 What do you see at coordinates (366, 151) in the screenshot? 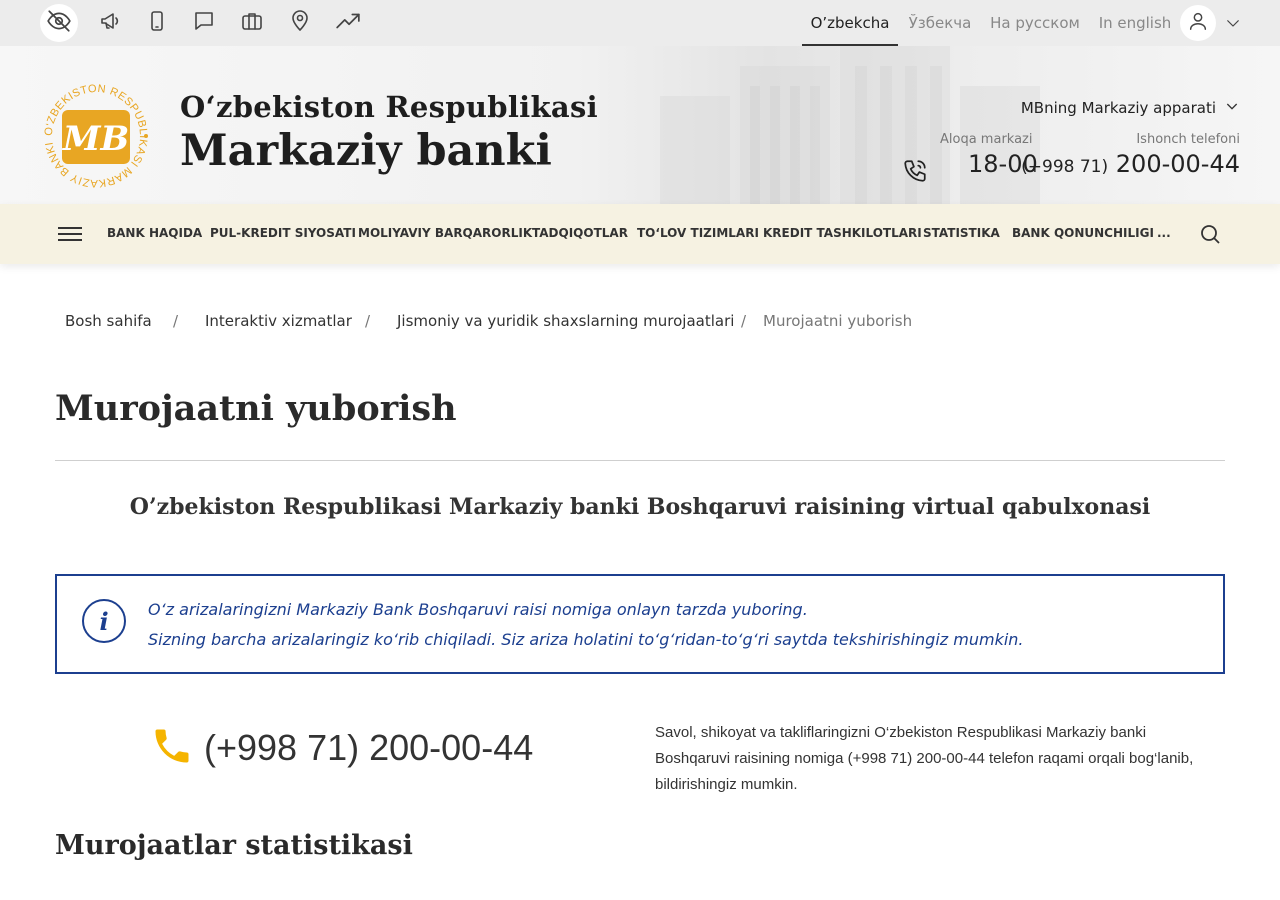
I see `site-title-line2: Markaziy banki` at bounding box center [366, 151].